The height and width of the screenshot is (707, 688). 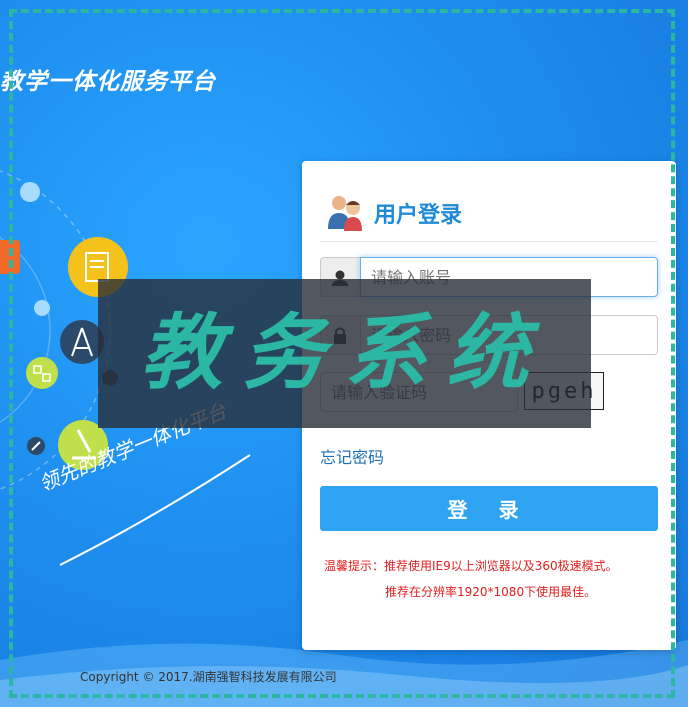 What do you see at coordinates (418, 215) in the screenshot?
I see `login-title: 用户登录` at bounding box center [418, 215].